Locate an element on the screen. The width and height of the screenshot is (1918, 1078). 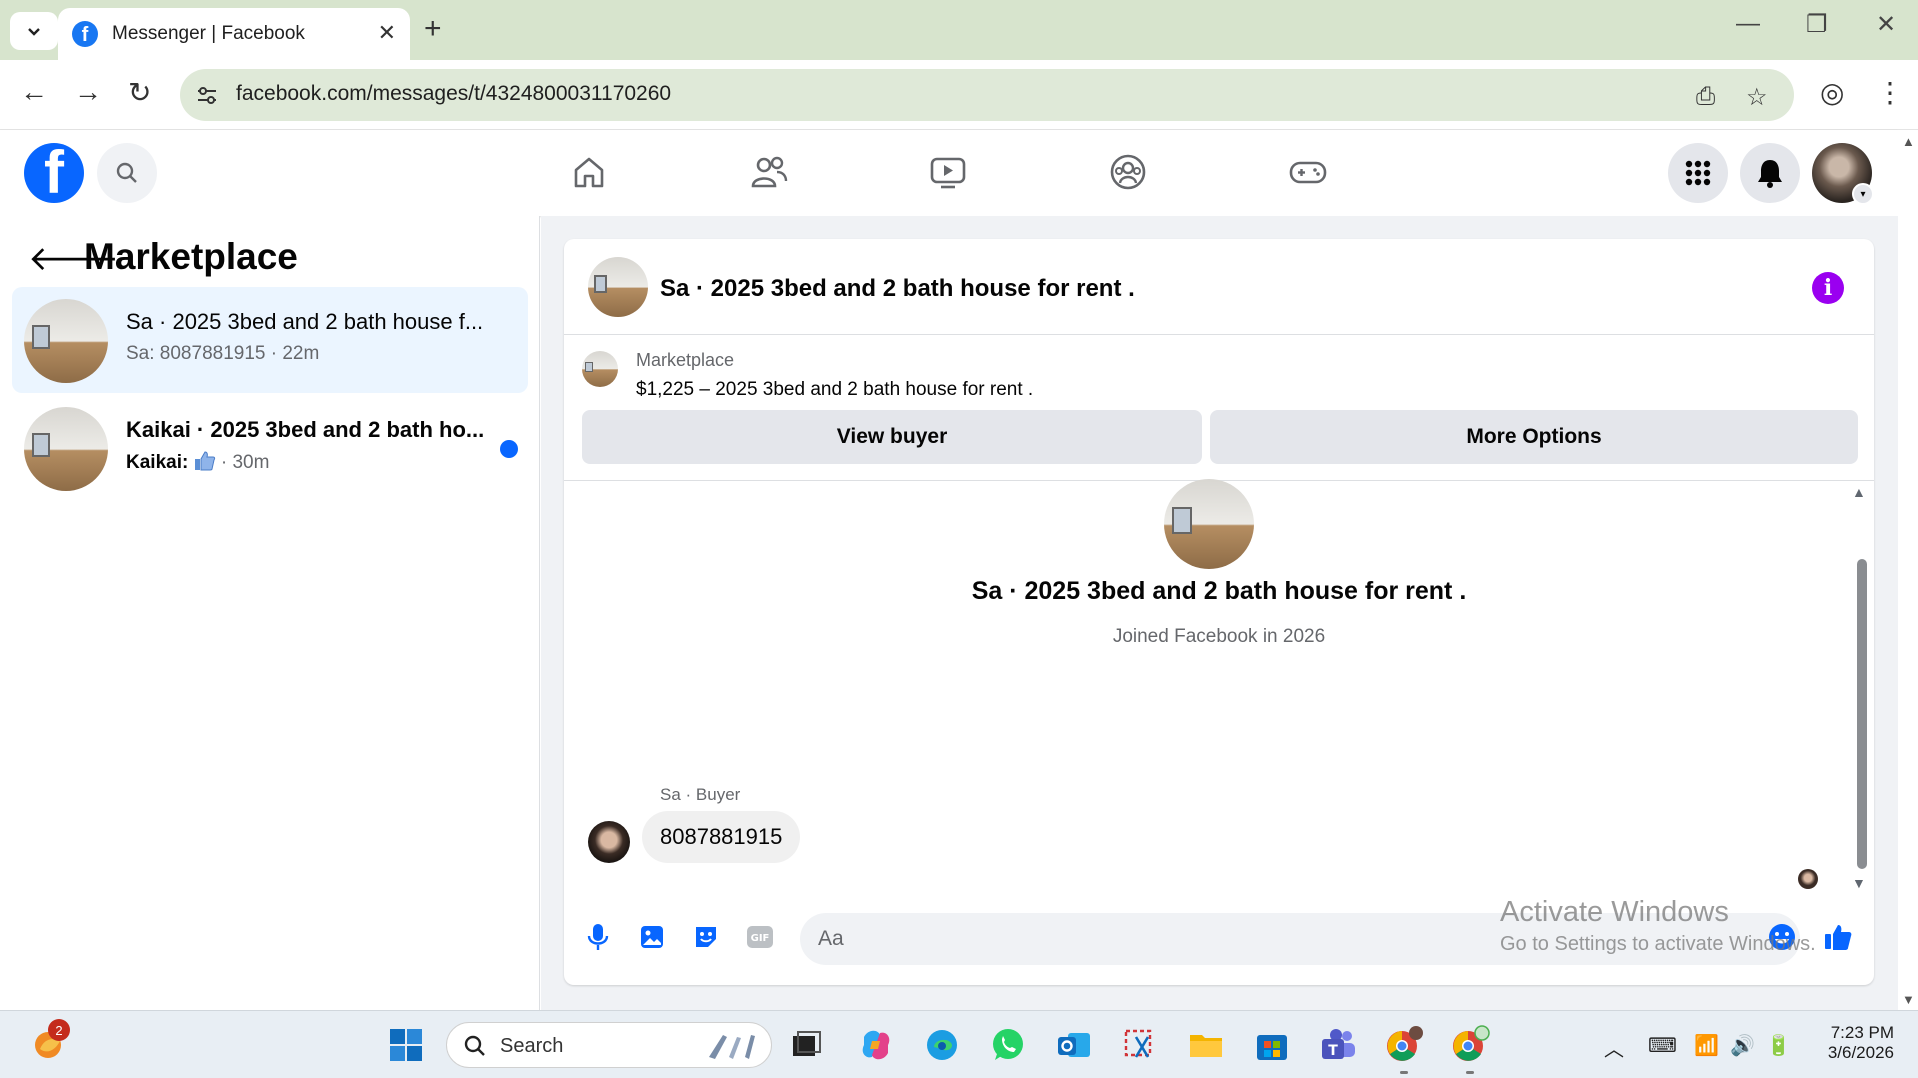
teams-icon: T is located at coordinates (1338, 1045).